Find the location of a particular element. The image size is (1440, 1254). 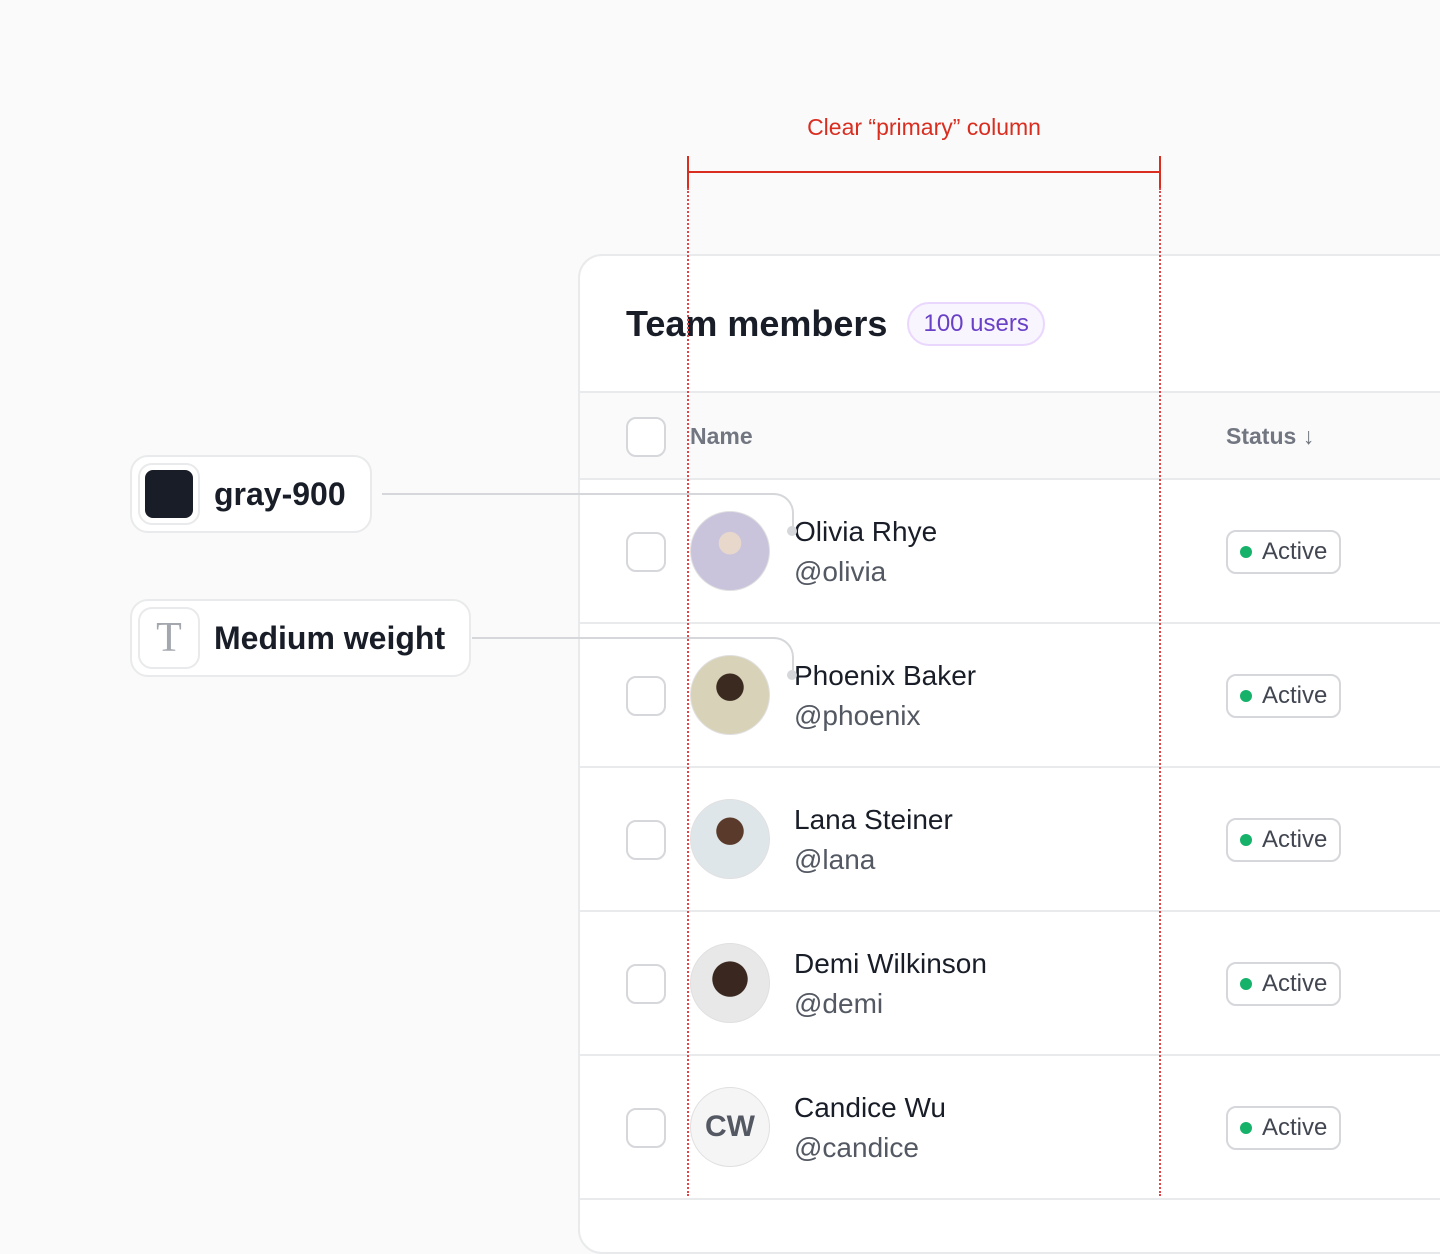

status-header-label: Status is located at coordinates (1261, 436).